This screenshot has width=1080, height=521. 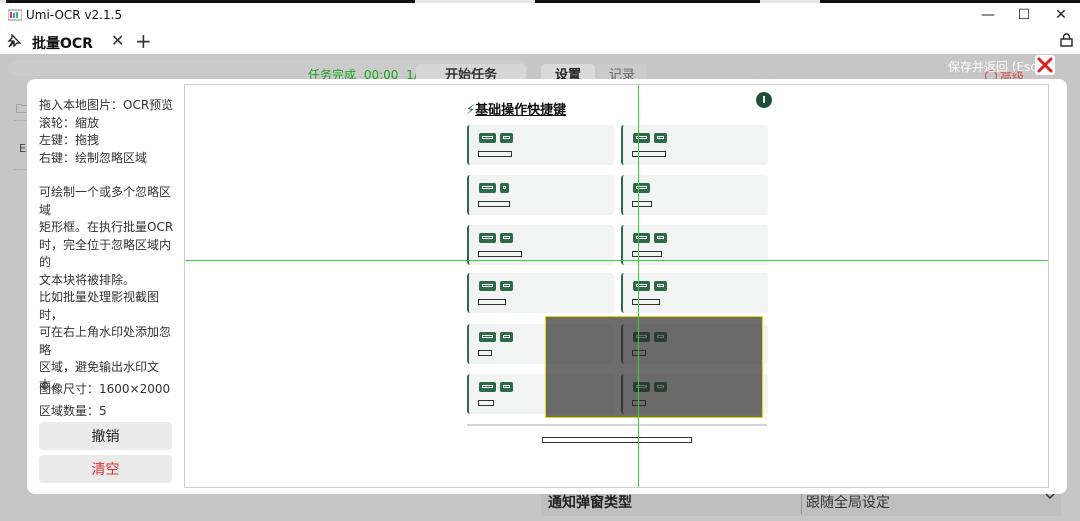 I want to click on help-line: 滚轮：缩放, so click(x=69, y=122).